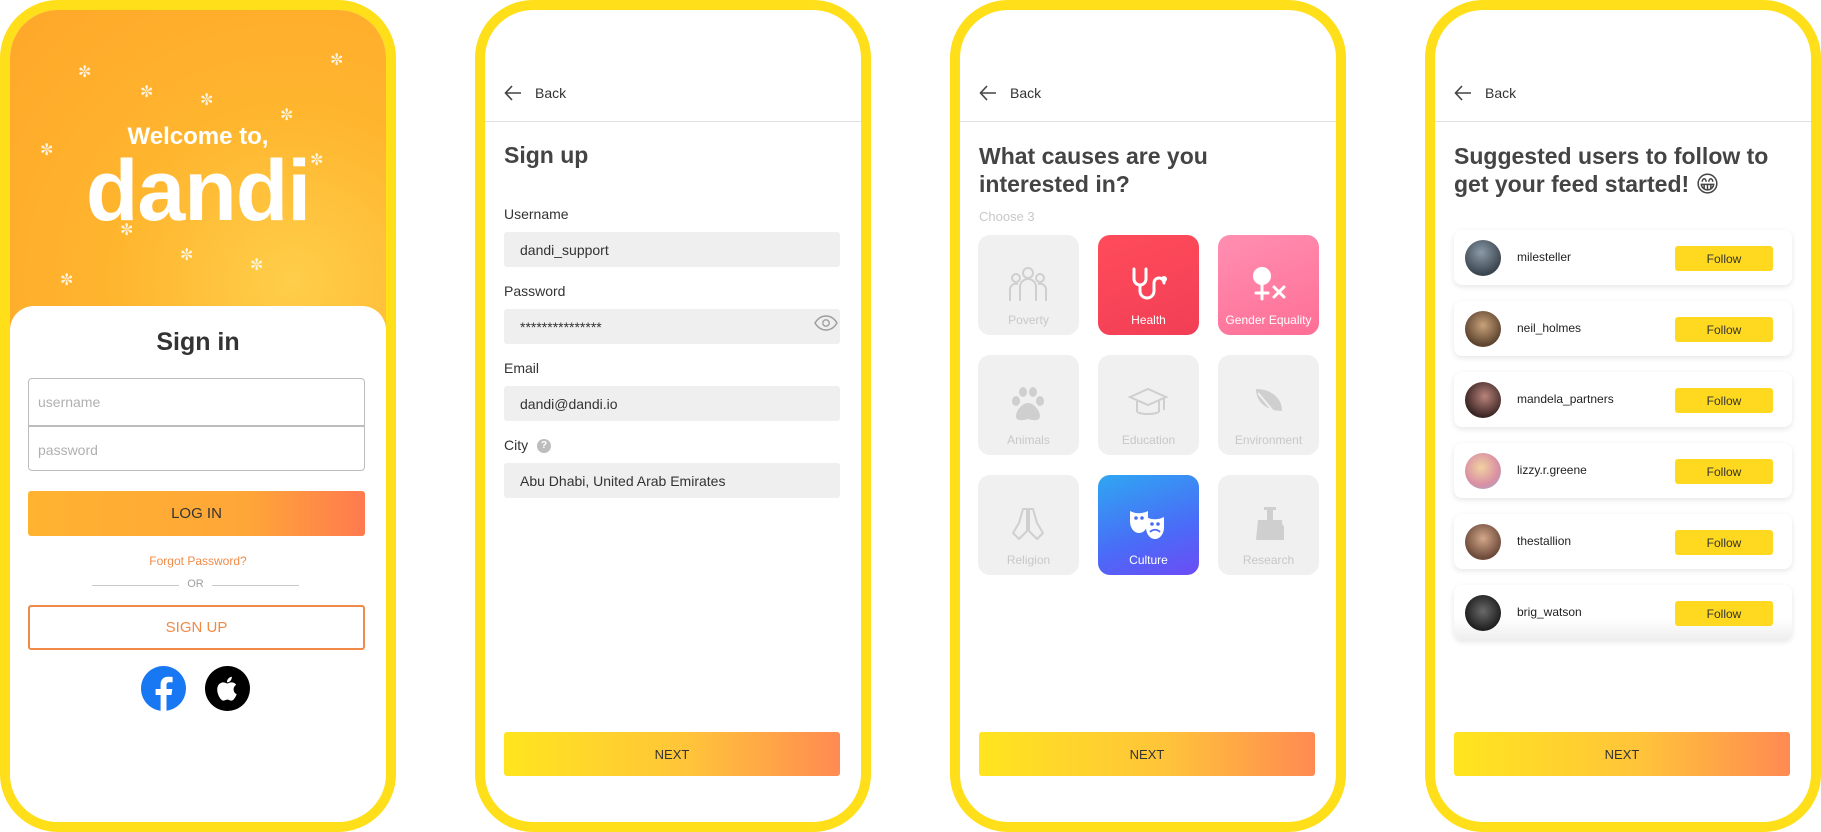 This screenshot has width=1821, height=832. What do you see at coordinates (1549, 612) in the screenshot?
I see `username: brig_watson` at bounding box center [1549, 612].